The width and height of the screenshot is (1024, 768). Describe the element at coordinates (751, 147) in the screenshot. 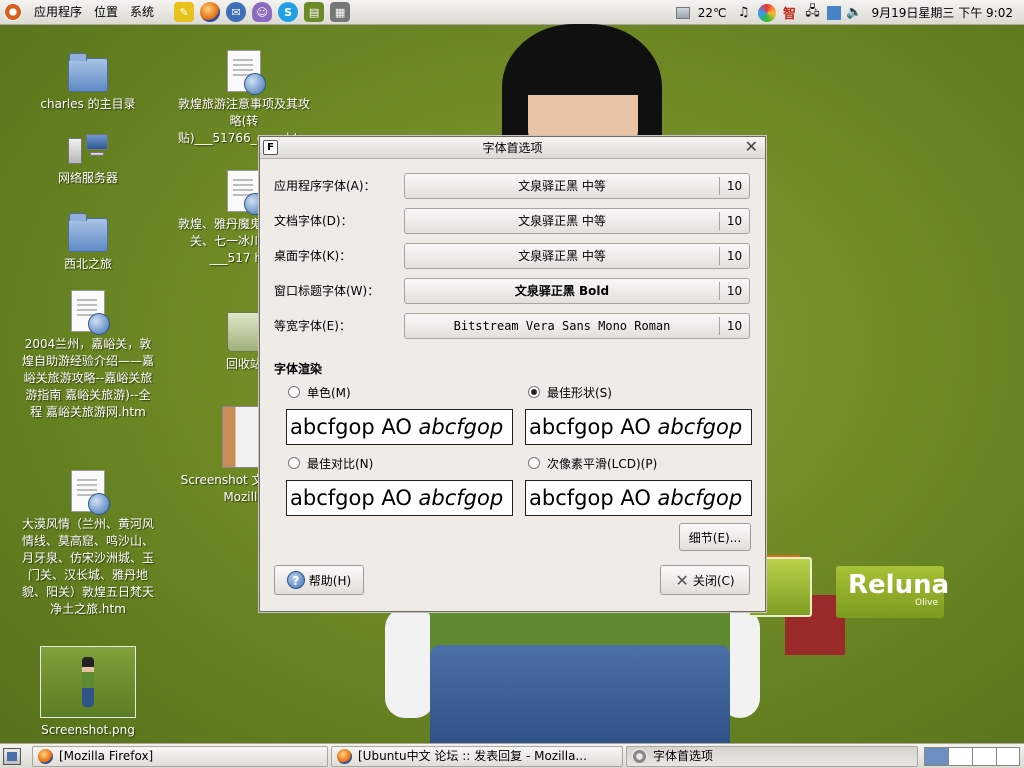

I see `window-close-icon: ✕` at that location.